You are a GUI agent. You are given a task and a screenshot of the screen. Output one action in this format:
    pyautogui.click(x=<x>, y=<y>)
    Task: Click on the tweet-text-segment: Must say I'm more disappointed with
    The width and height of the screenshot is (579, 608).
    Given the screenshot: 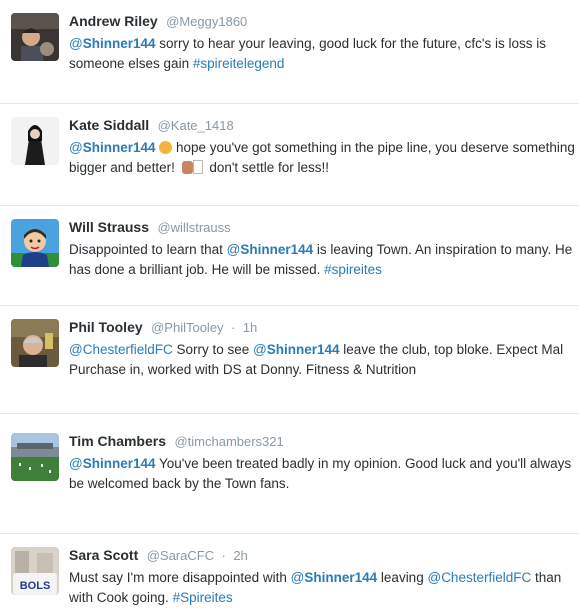 What is the action you would take?
    pyautogui.click(x=180, y=577)
    